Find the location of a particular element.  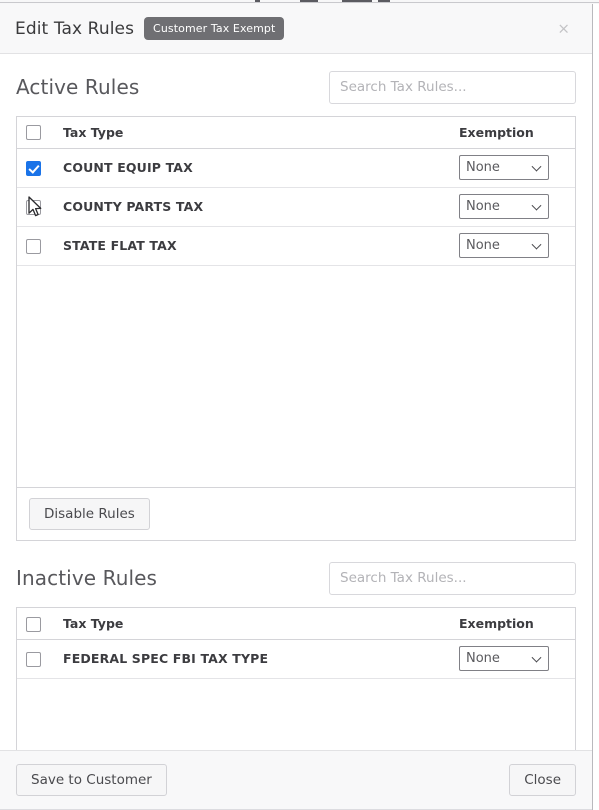

inactive-rules-thead: Tax Type Exemption is located at coordinates (296, 624).